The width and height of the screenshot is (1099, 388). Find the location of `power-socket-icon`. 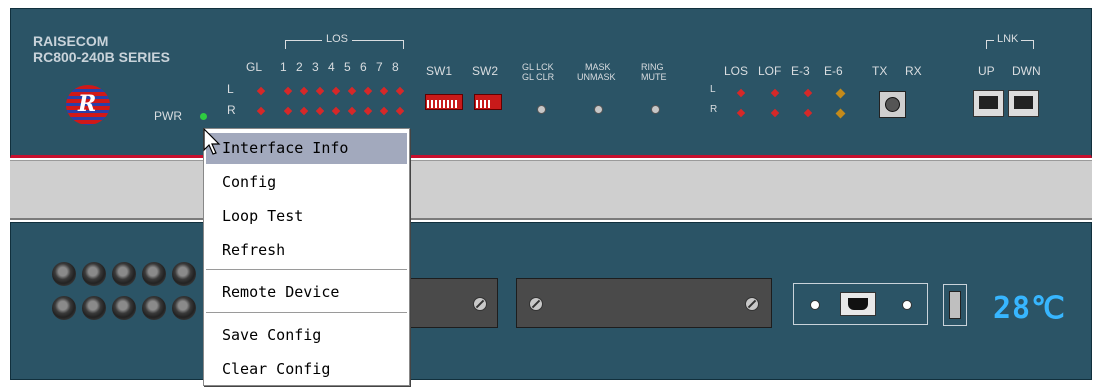

power-socket-icon is located at coordinates (858, 304).